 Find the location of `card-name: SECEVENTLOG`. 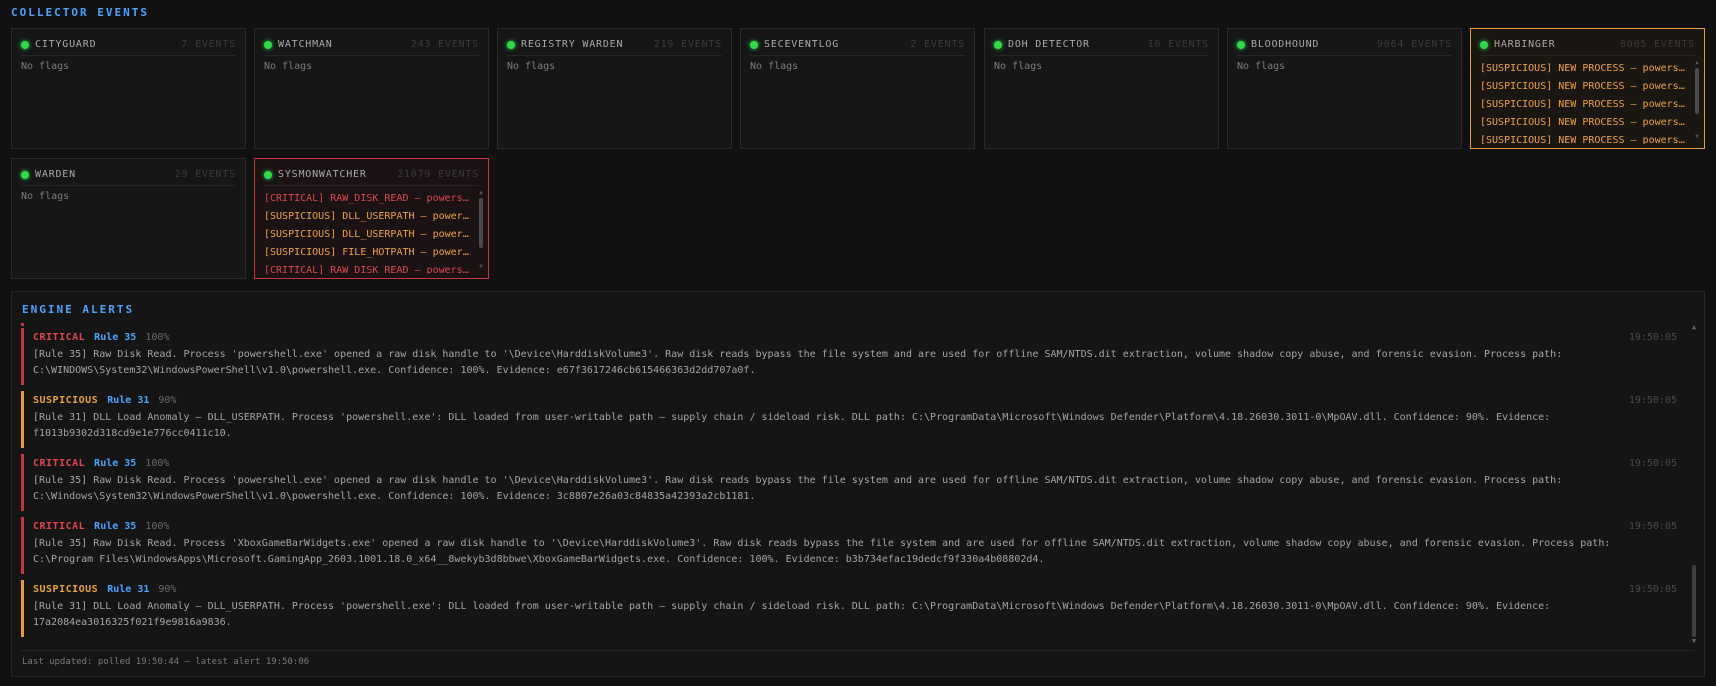

card-name: SECEVENTLOG is located at coordinates (802, 44).